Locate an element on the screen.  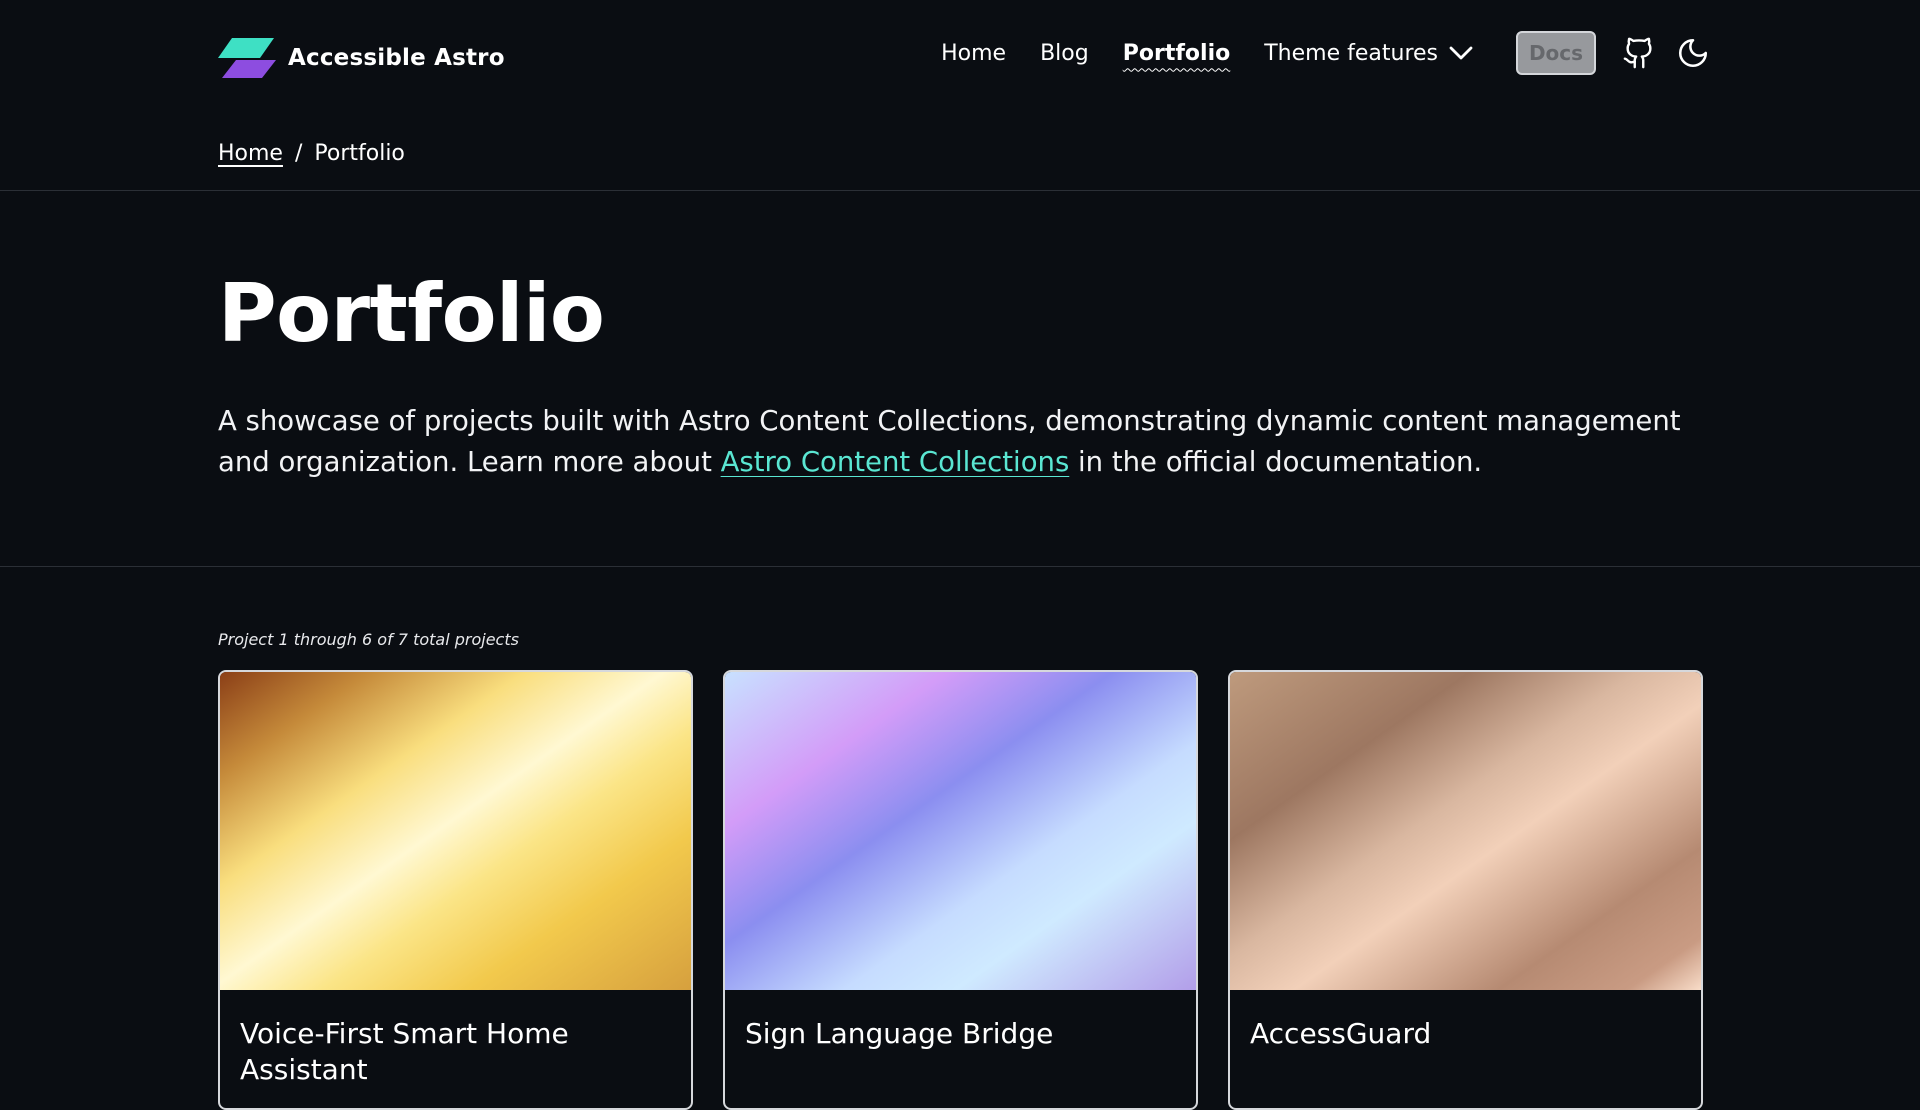
nav-link-portfolio: Portfolio is located at coordinates (1177, 53).